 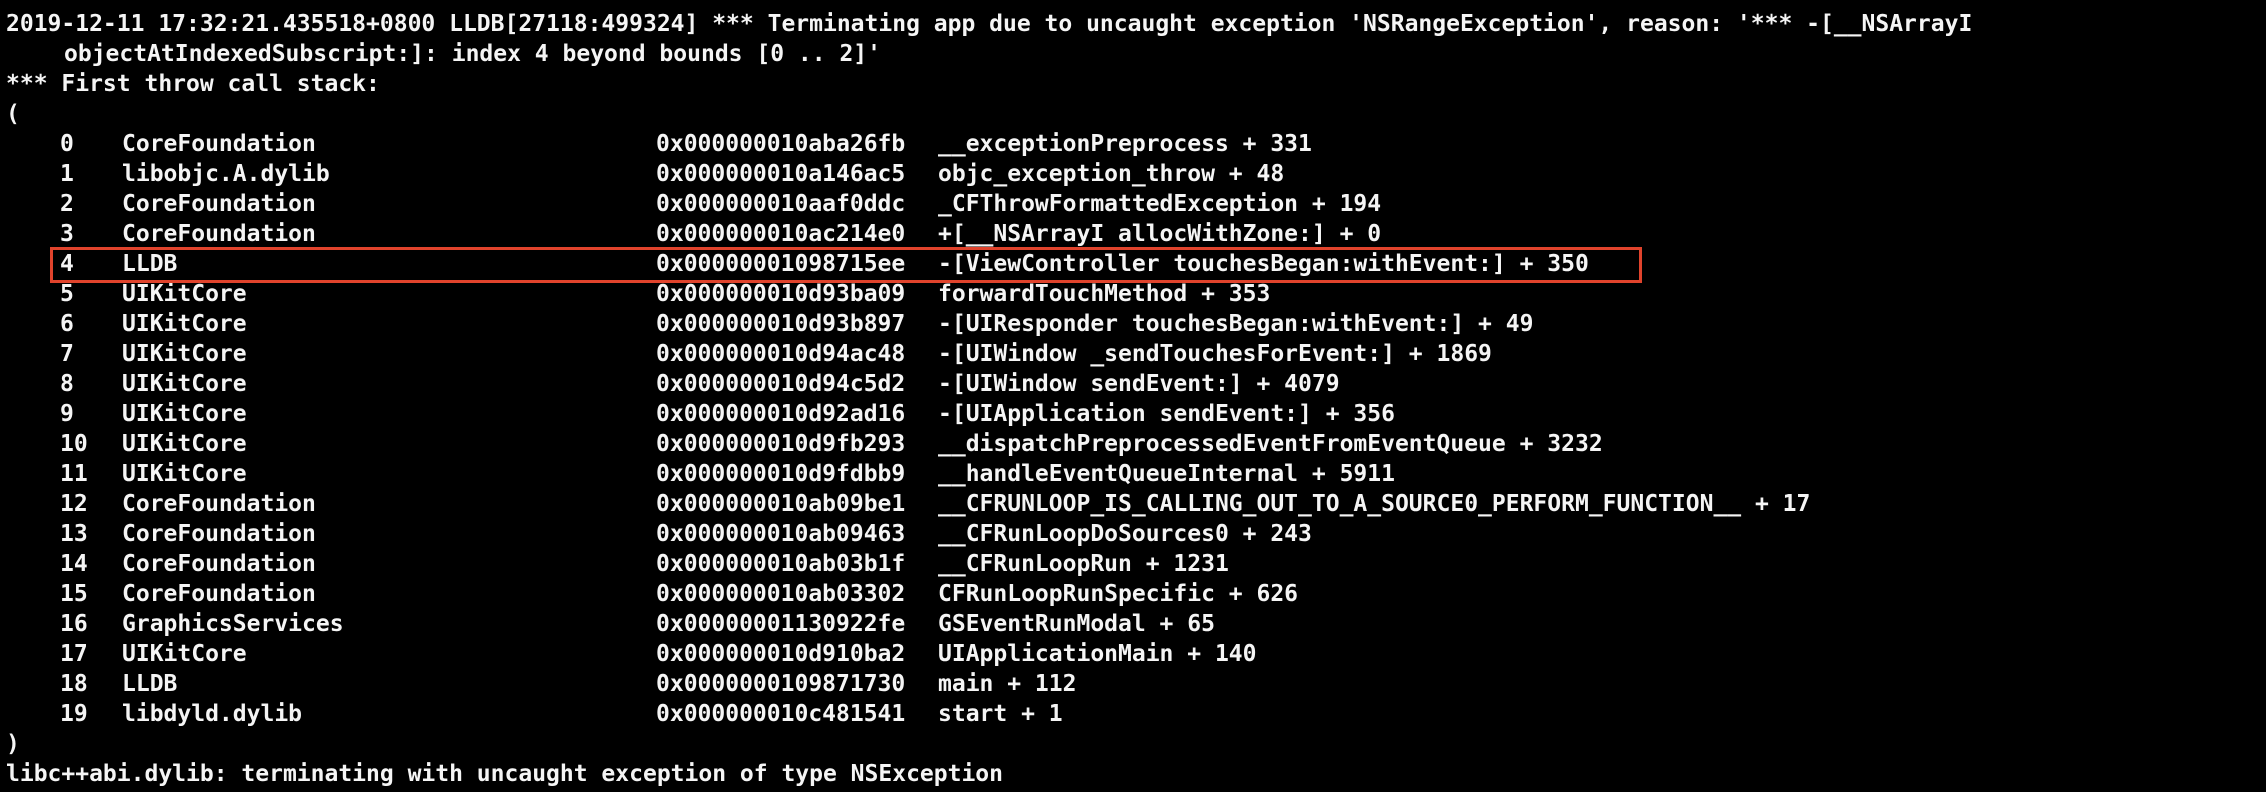 What do you see at coordinates (13, 114) in the screenshot?
I see `open-paren: (` at bounding box center [13, 114].